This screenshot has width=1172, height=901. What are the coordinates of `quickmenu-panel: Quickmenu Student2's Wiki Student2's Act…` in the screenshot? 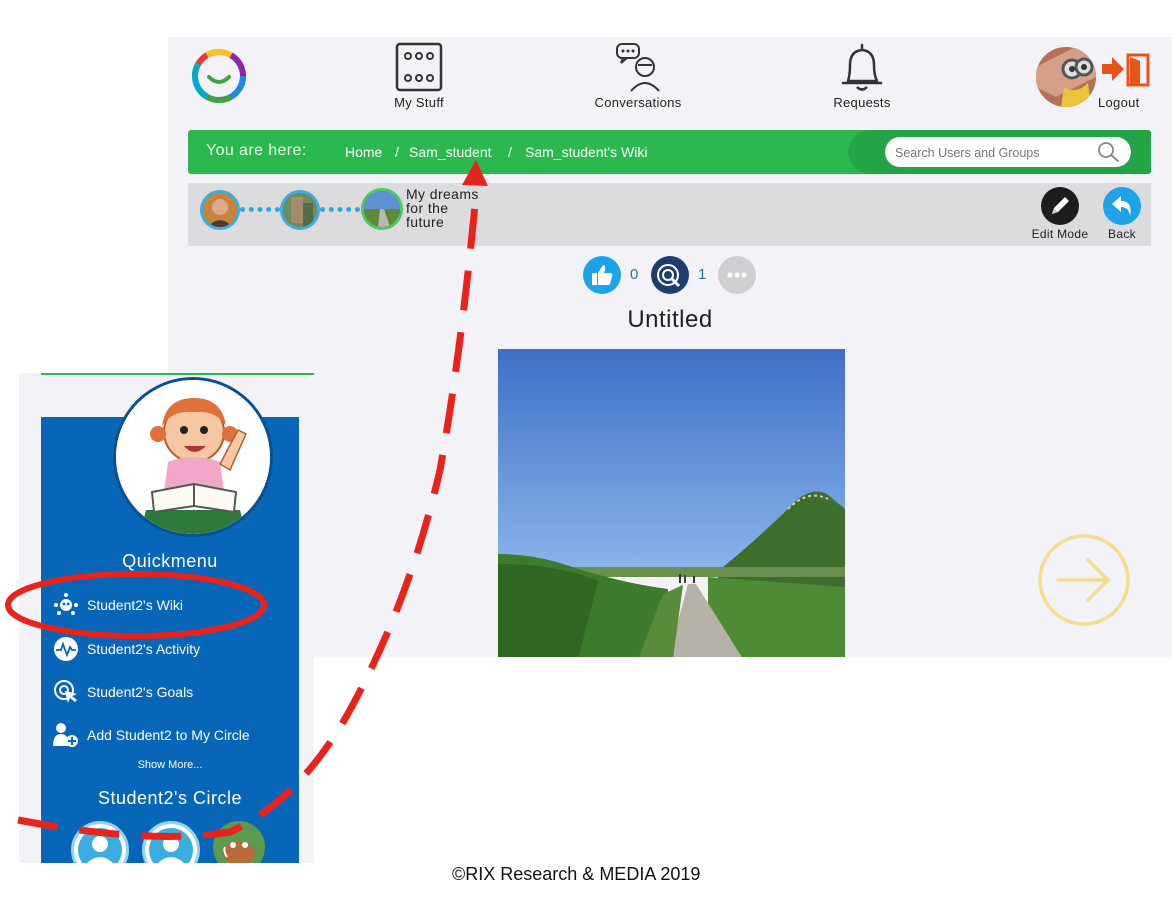 It's located at (170, 620).